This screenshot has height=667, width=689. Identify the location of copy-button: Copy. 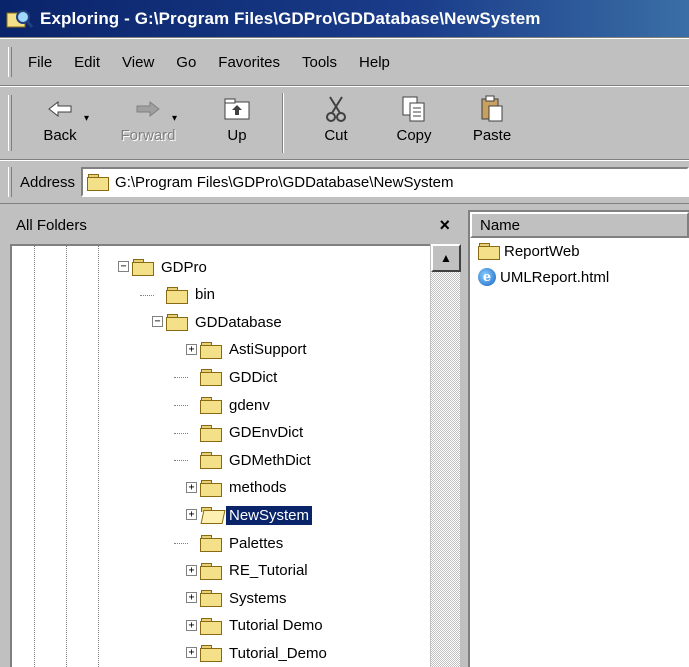
(414, 122).